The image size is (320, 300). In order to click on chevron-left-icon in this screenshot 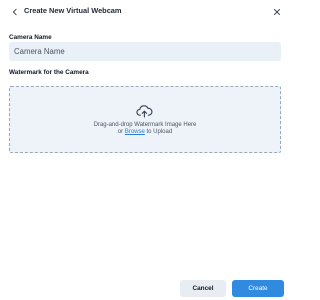, I will do `click(14, 12)`.